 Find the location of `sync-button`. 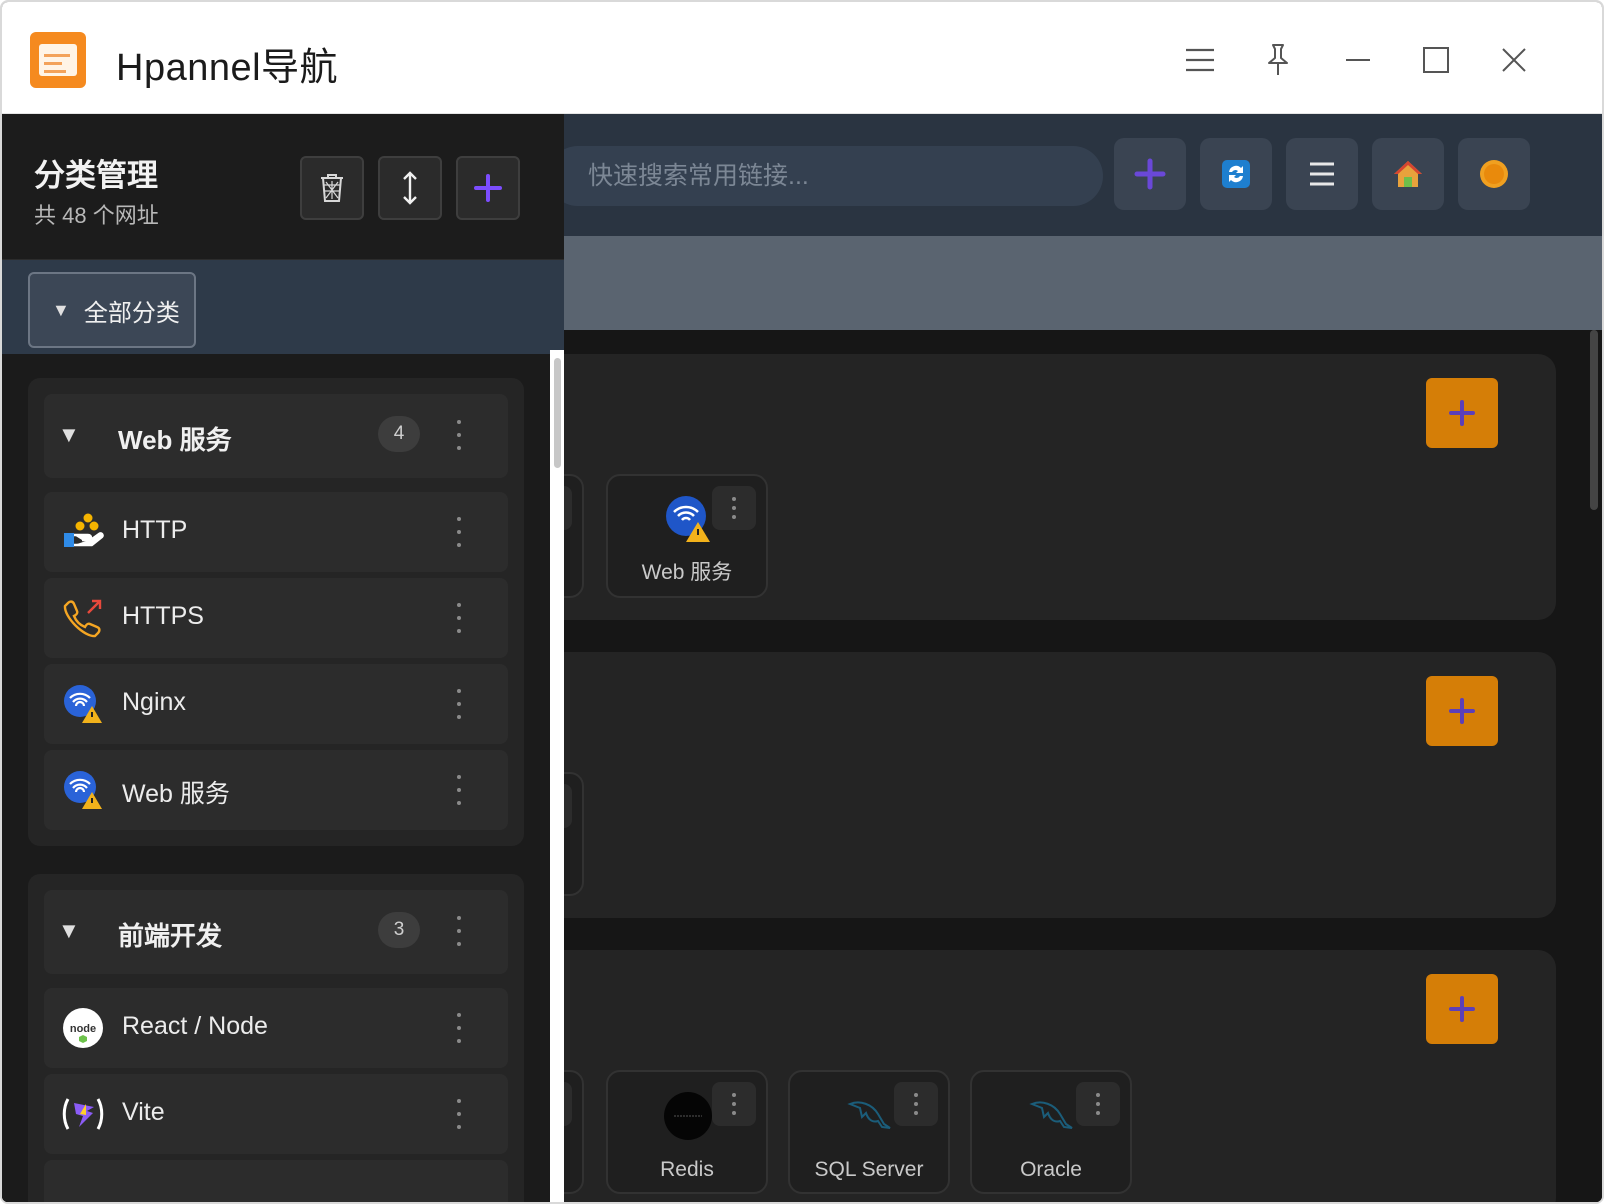

sync-button is located at coordinates (1236, 174).